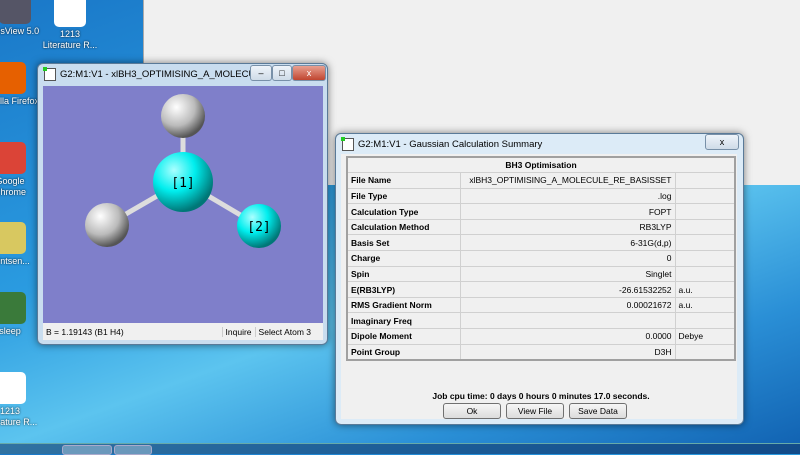 The width and height of the screenshot is (800, 455). I want to click on row-value: 0.0000, so click(567, 336).